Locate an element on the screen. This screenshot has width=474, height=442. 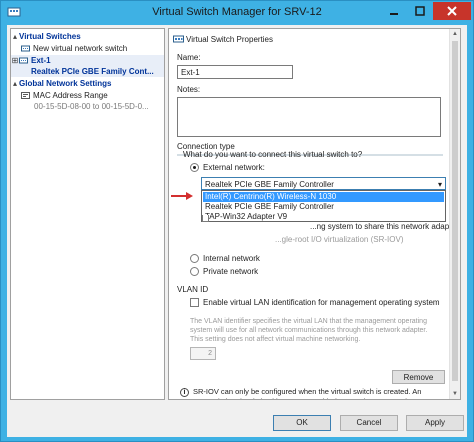
minimize-icon is located at coordinates (394, 14).